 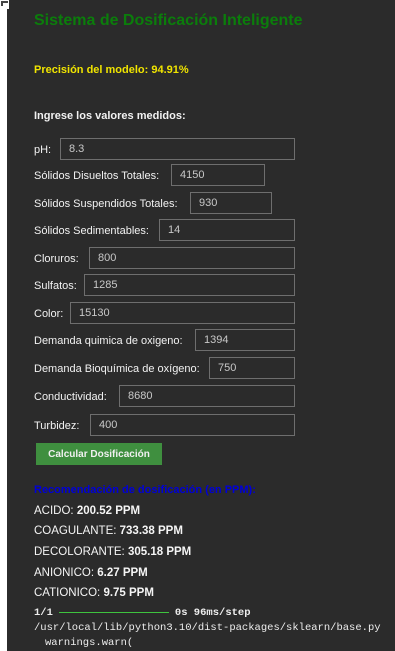 I want to click on sulfates-input, so click(x=189, y=285).